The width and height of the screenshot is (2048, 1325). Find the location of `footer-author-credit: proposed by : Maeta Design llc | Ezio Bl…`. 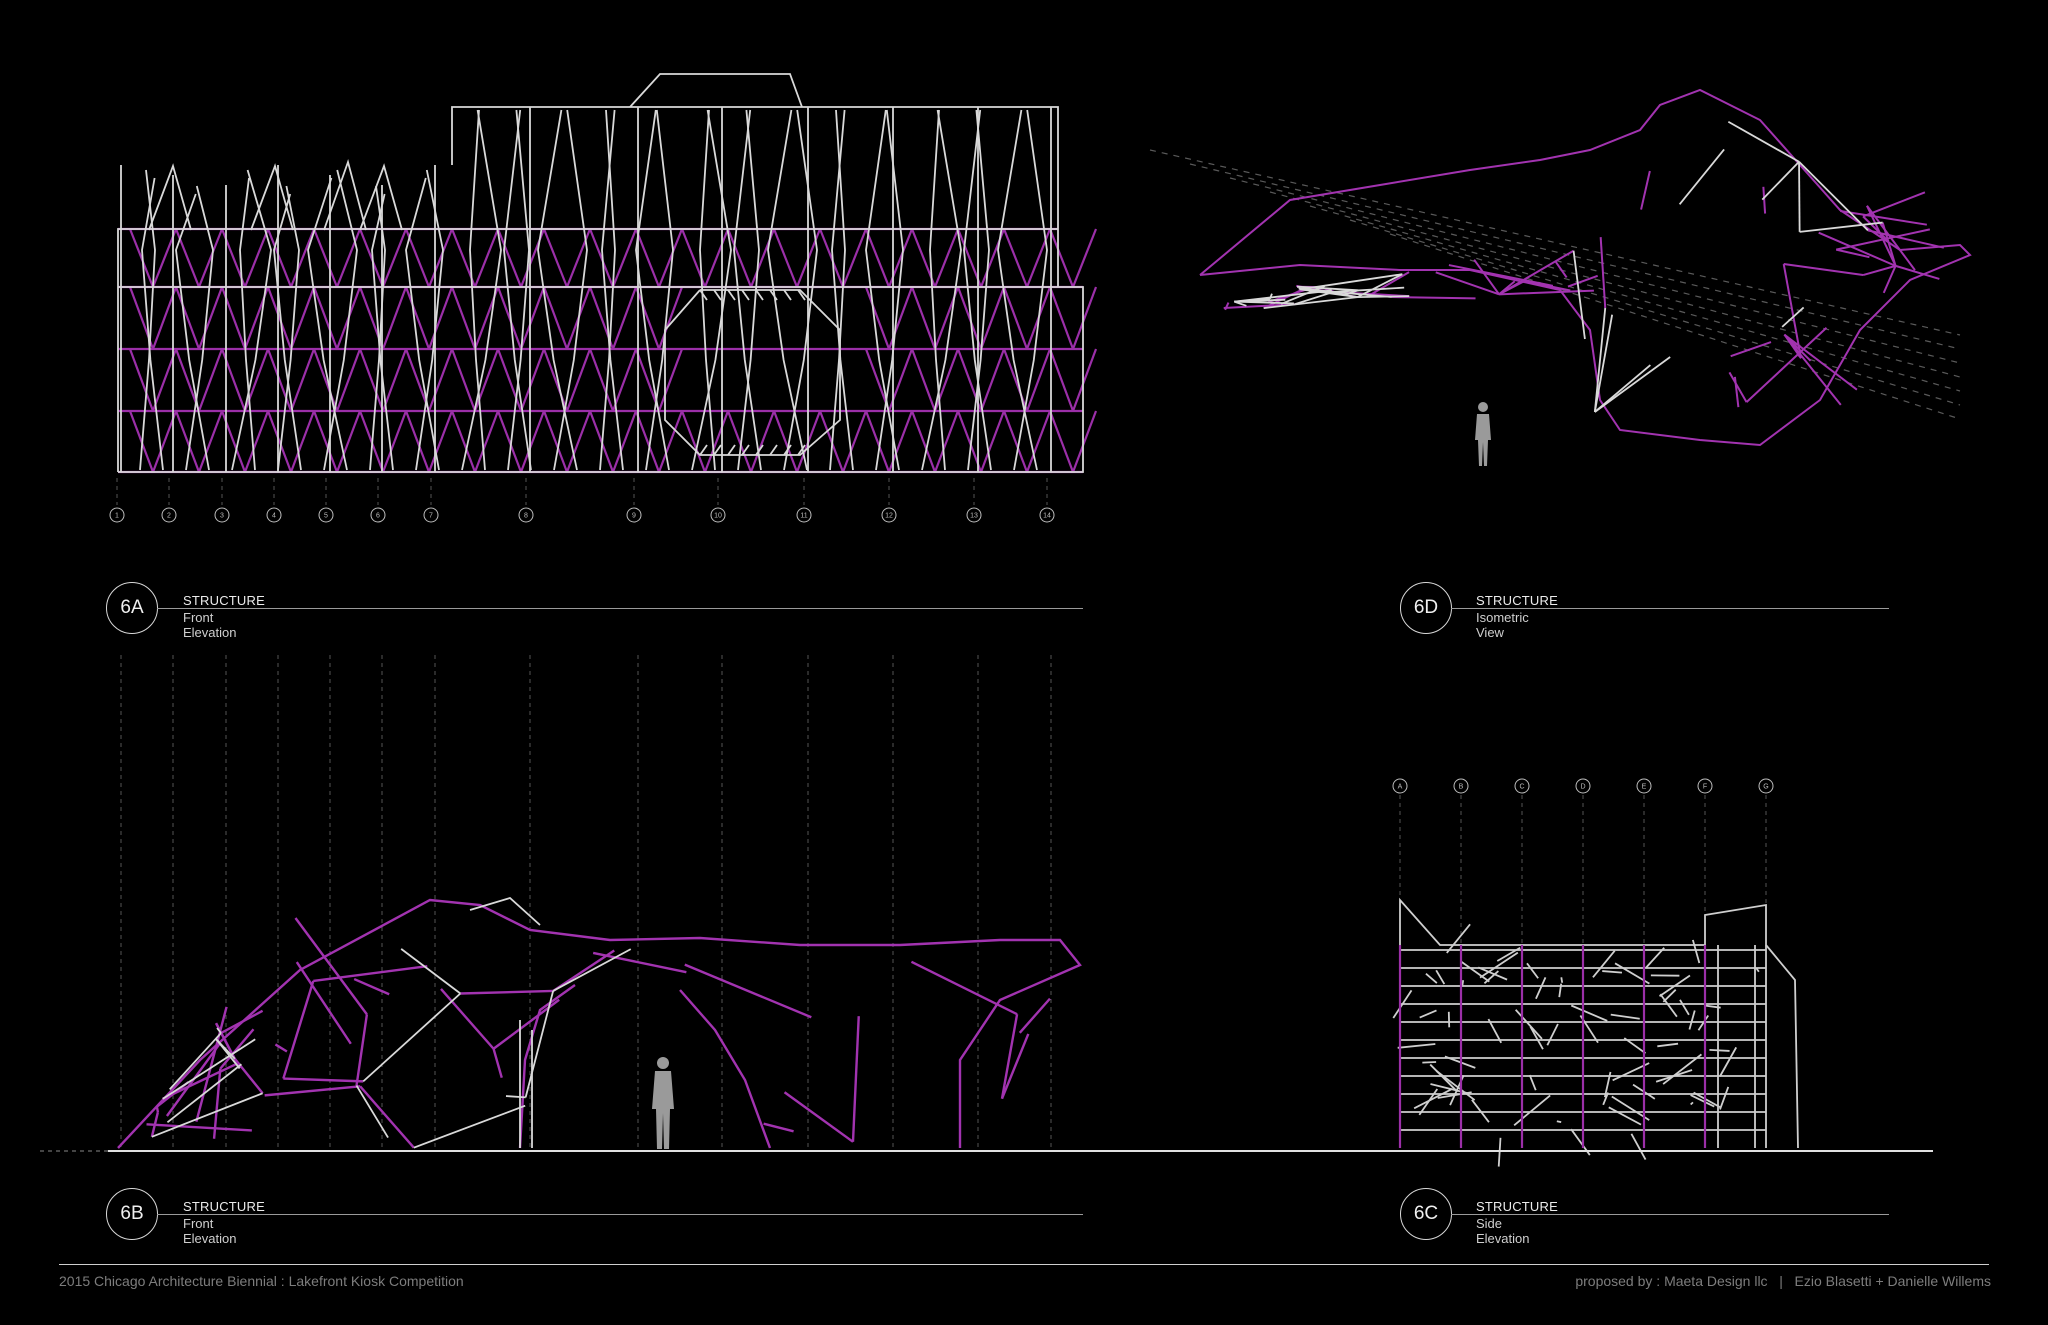

footer-author-credit: proposed by : Maeta Design llc | Ezio Bl… is located at coordinates (1783, 1281).